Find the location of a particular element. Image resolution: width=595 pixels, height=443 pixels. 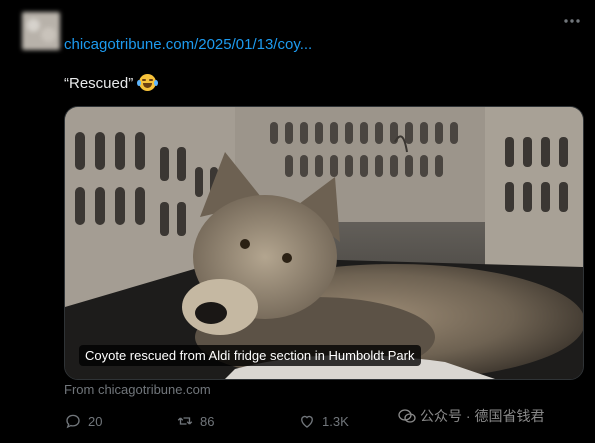

tweet-text-content: “Rescued” is located at coordinates (99, 83).